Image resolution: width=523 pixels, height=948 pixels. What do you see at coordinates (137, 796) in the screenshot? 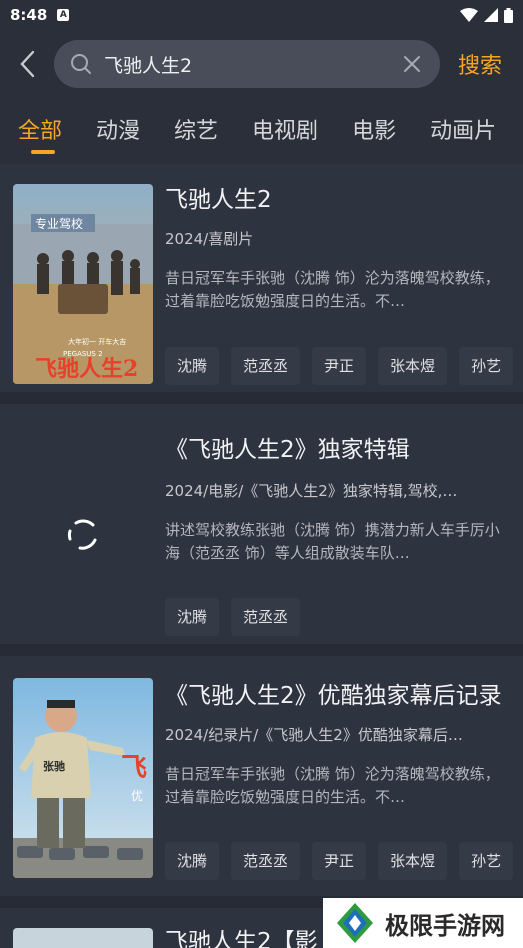
I see `poster-subtitle: 优` at bounding box center [137, 796].